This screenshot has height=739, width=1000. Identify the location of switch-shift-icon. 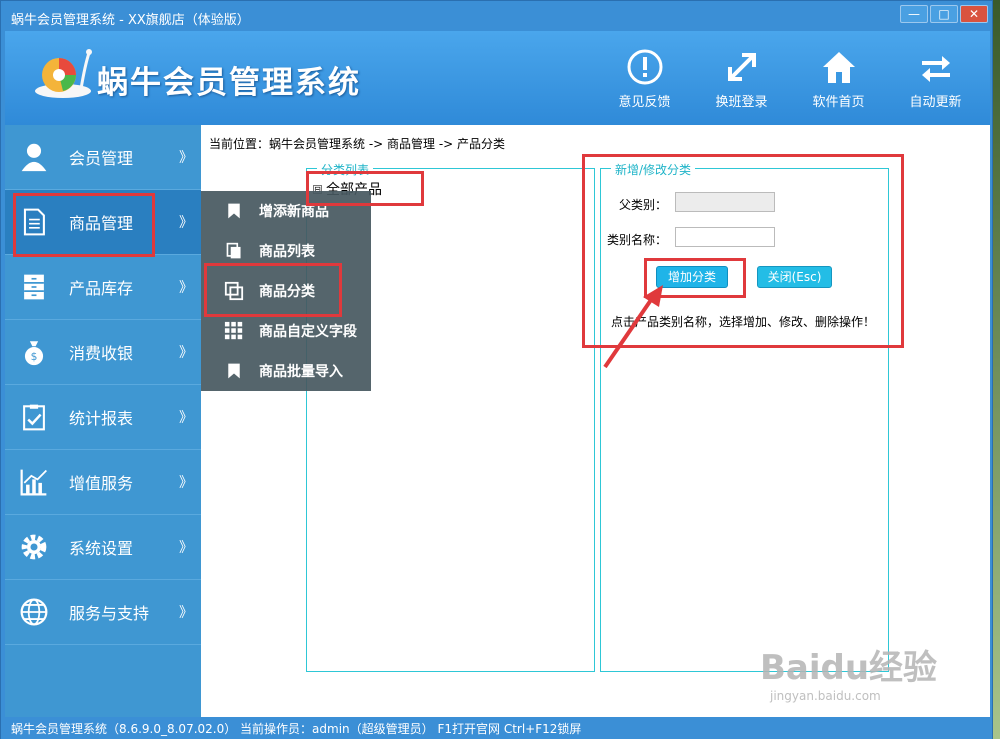
(741, 67).